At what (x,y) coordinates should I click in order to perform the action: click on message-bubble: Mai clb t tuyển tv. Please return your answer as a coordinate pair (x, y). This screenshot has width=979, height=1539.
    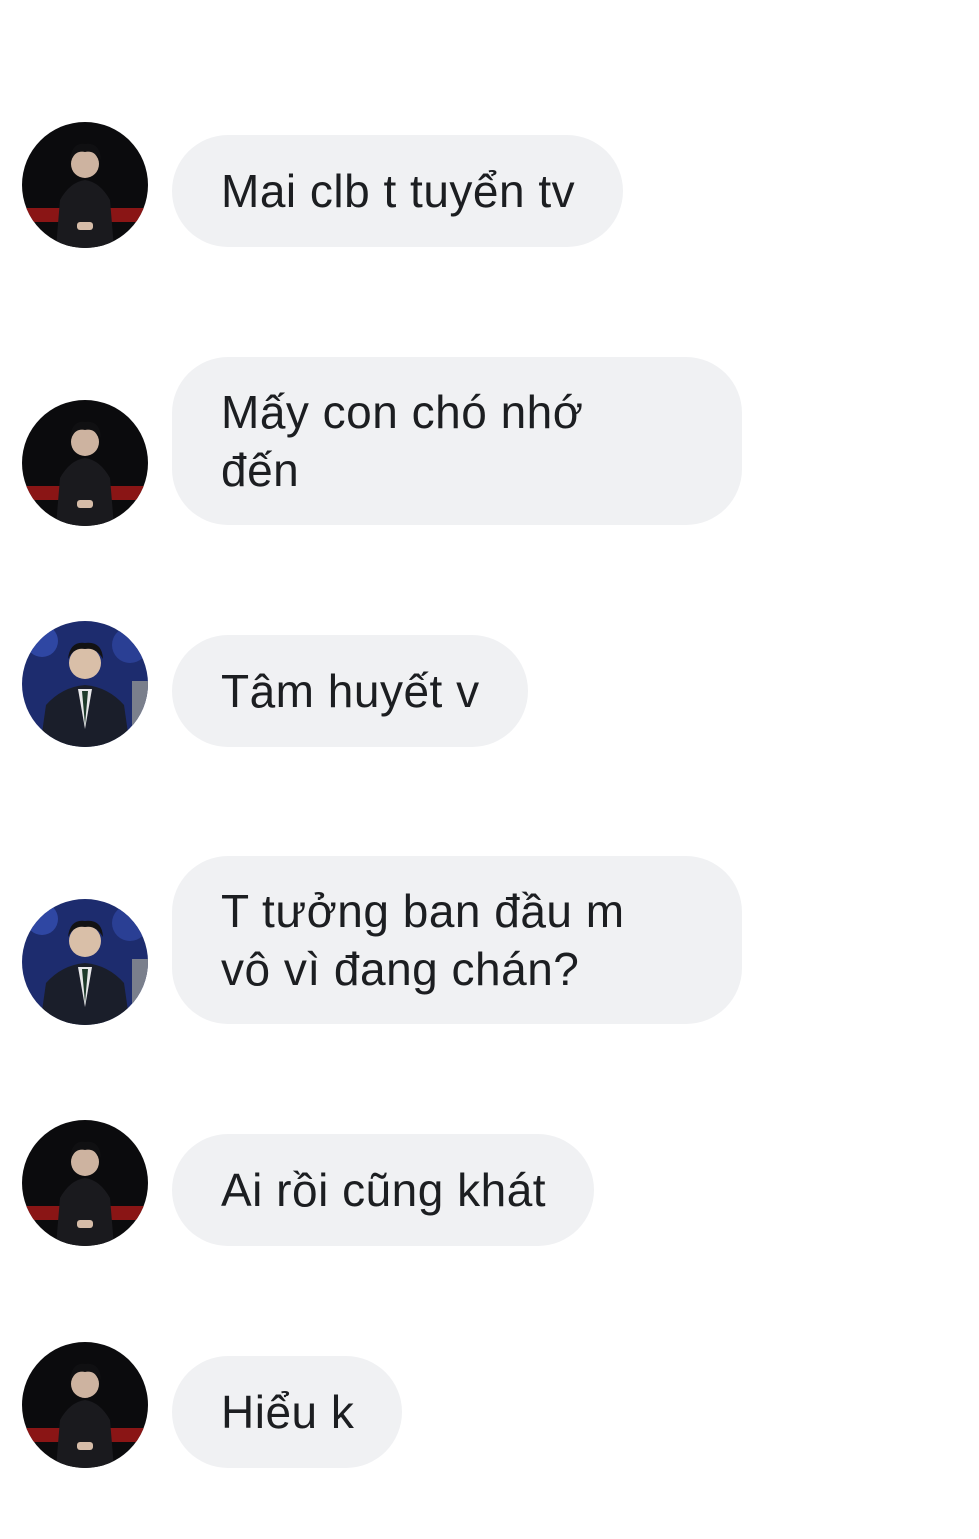
    Looking at the image, I should click on (398, 191).